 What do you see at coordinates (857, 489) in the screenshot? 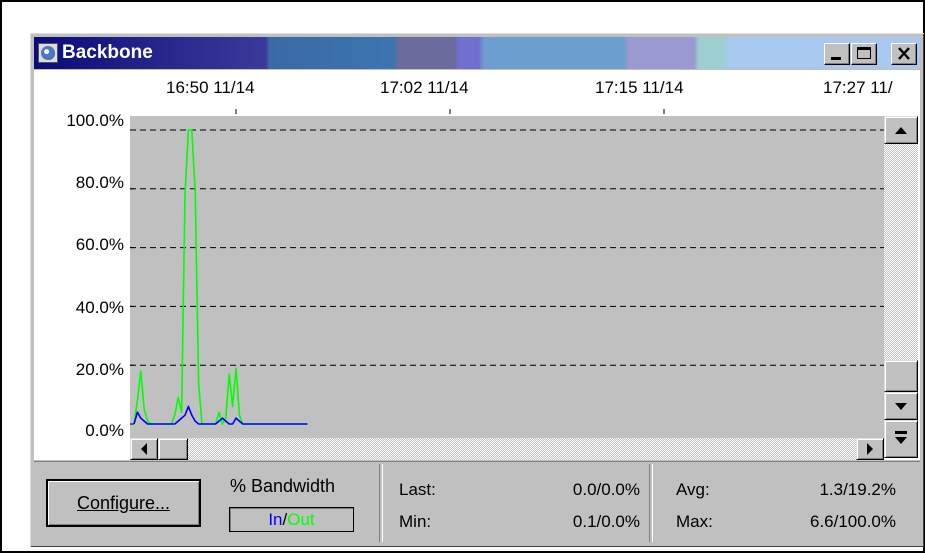
I see `avg-value: 1.3/19.2%` at bounding box center [857, 489].